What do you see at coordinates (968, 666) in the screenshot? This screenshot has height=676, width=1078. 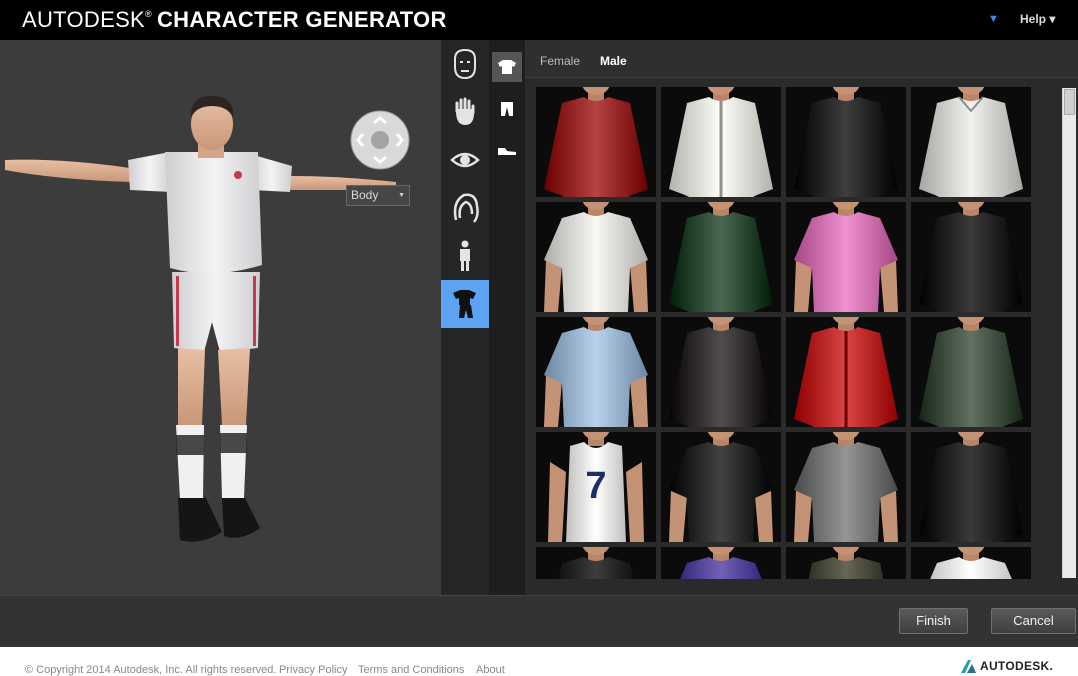 I see `autodesk-logo-icon` at bounding box center [968, 666].